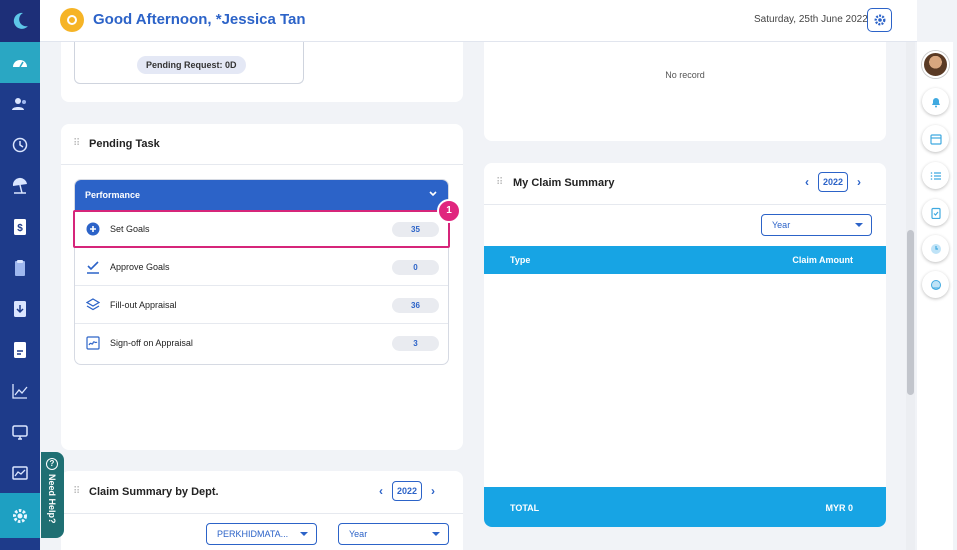  I want to click on claim-summary-title: My Claim Summary, so click(564, 183).